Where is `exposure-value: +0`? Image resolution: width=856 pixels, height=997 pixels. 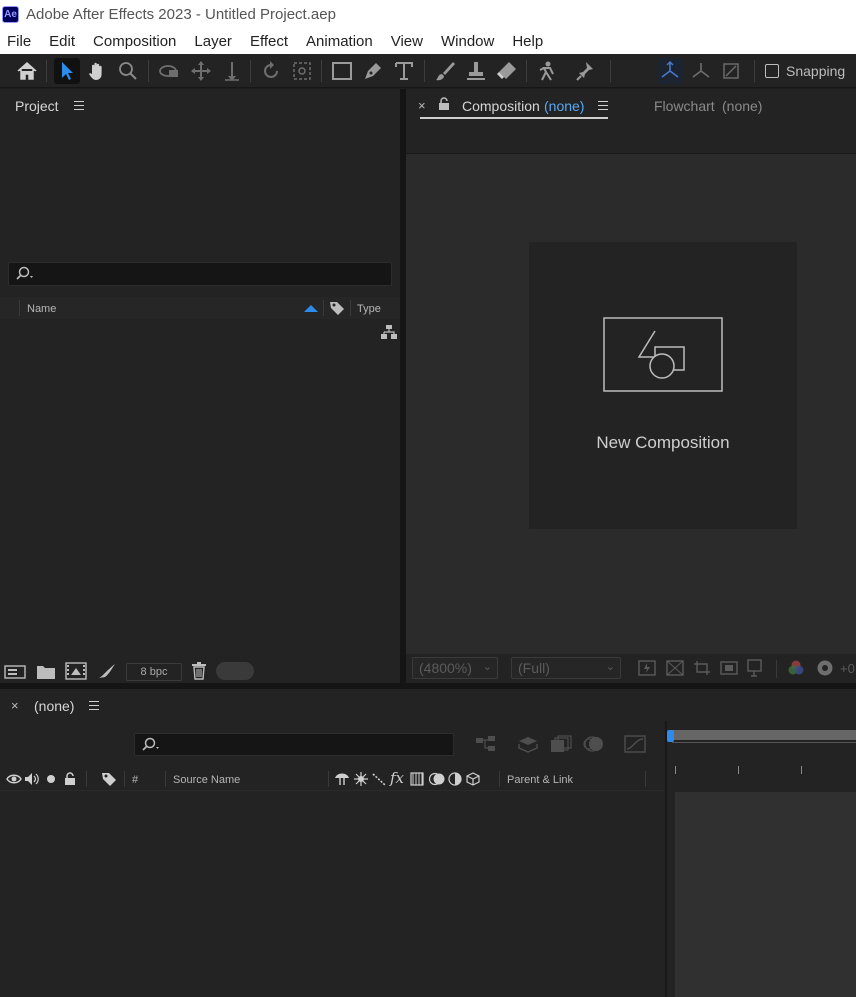 exposure-value: +0 is located at coordinates (847, 668).